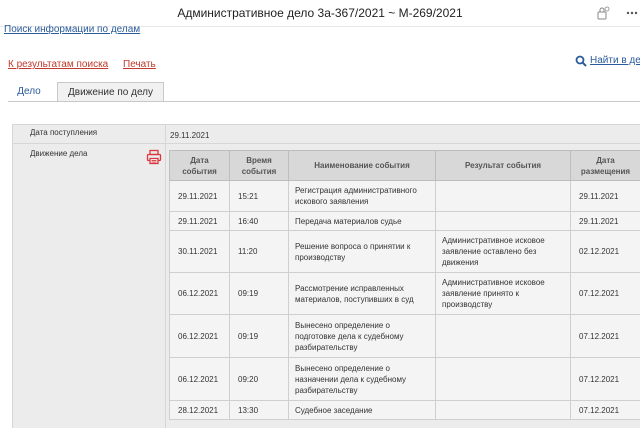 The width and height of the screenshot is (640, 428). What do you see at coordinates (259, 251) in the screenshot?
I see `event-time: 11:20` at bounding box center [259, 251].